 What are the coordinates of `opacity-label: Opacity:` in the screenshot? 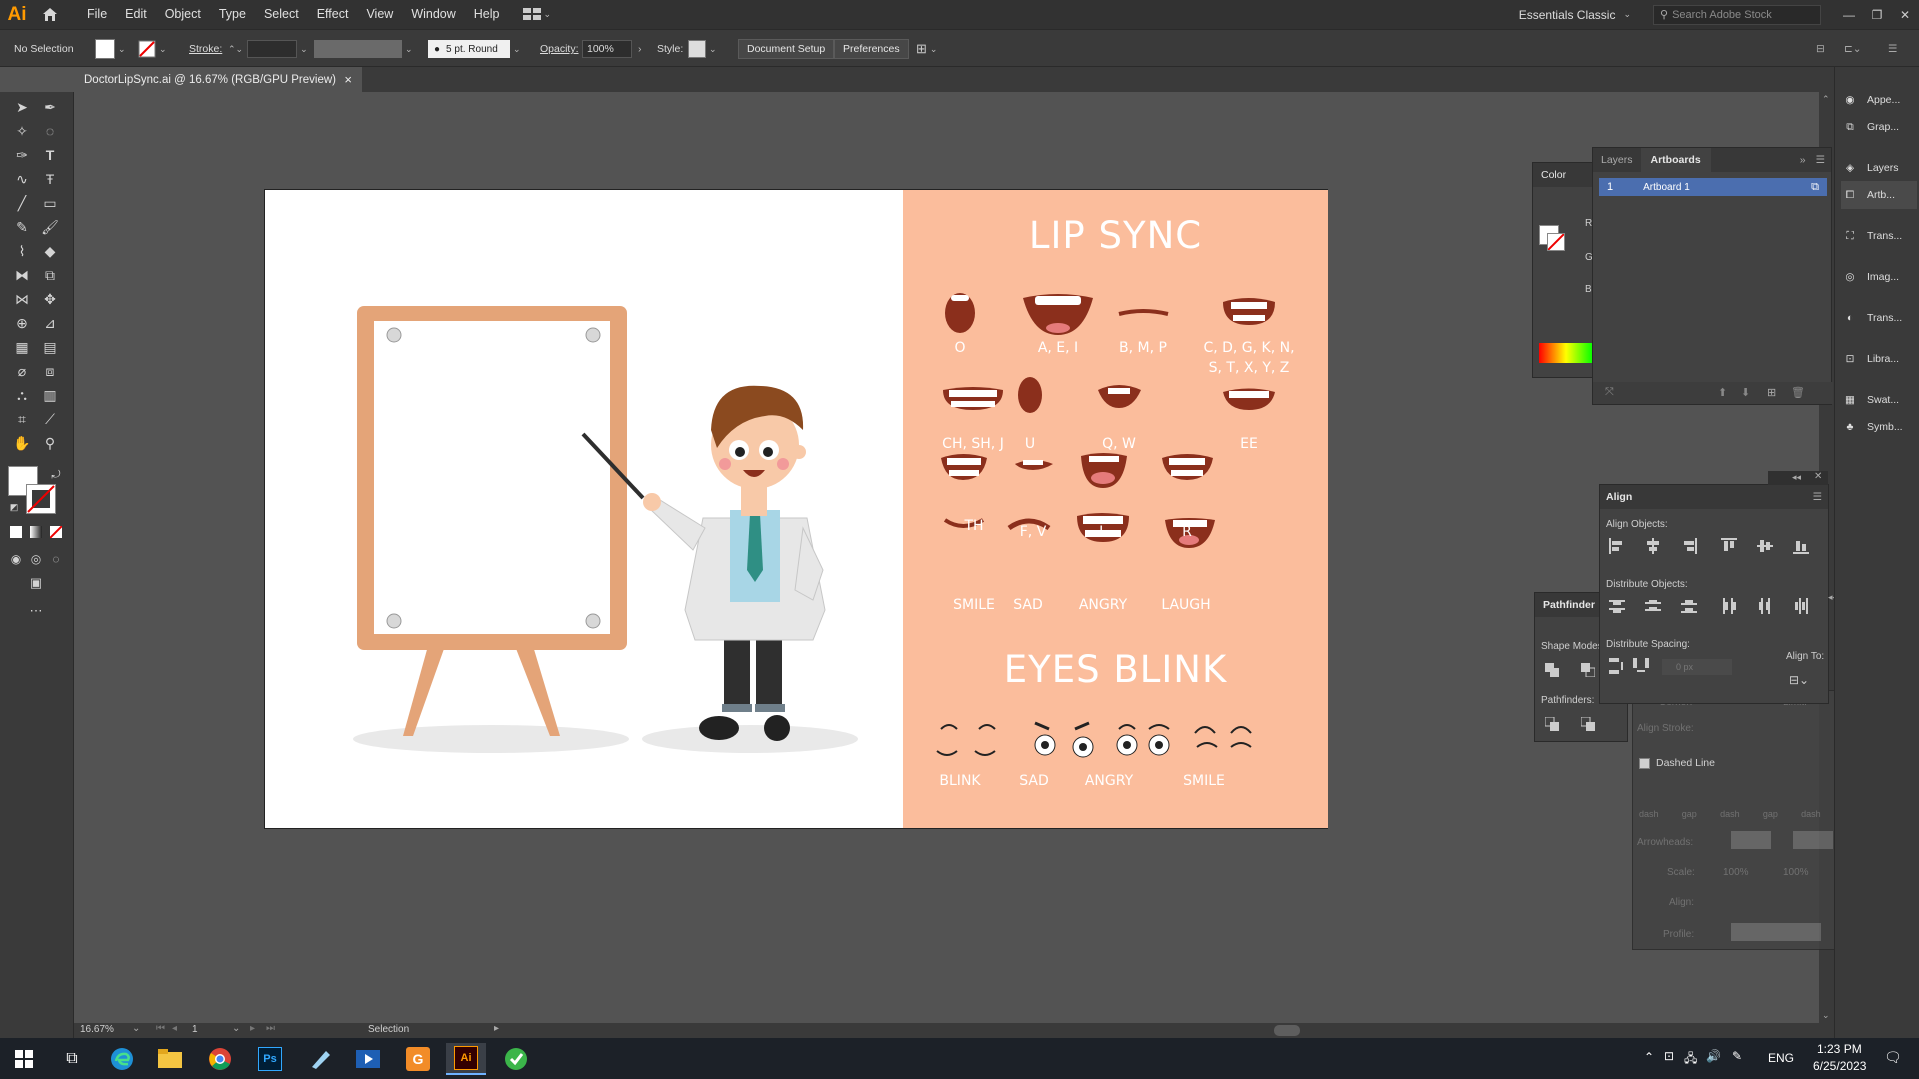 It's located at (559, 49).